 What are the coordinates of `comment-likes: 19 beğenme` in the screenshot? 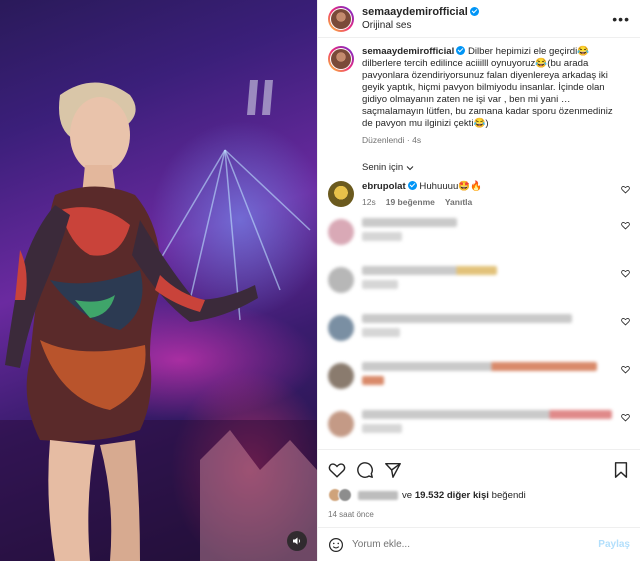 It's located at (410, 202).